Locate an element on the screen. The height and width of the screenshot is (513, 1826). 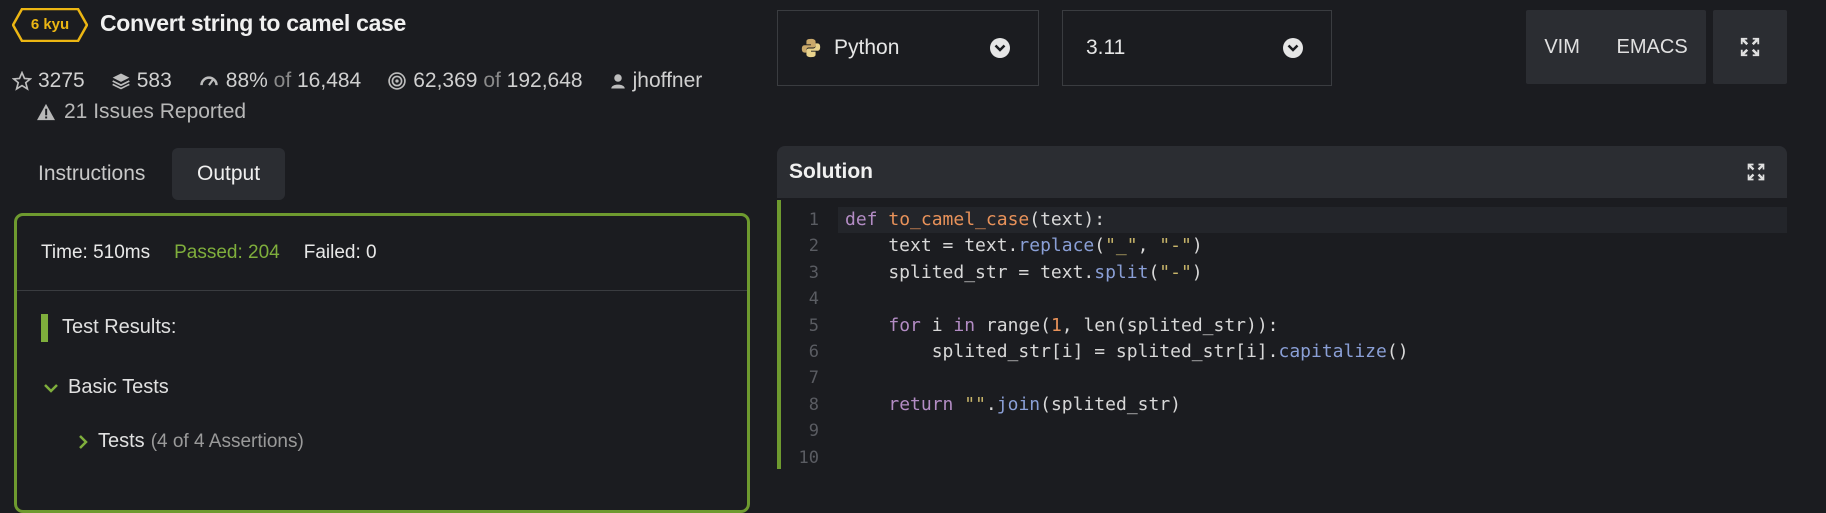
python-icon is located at coordinates (811, 48).